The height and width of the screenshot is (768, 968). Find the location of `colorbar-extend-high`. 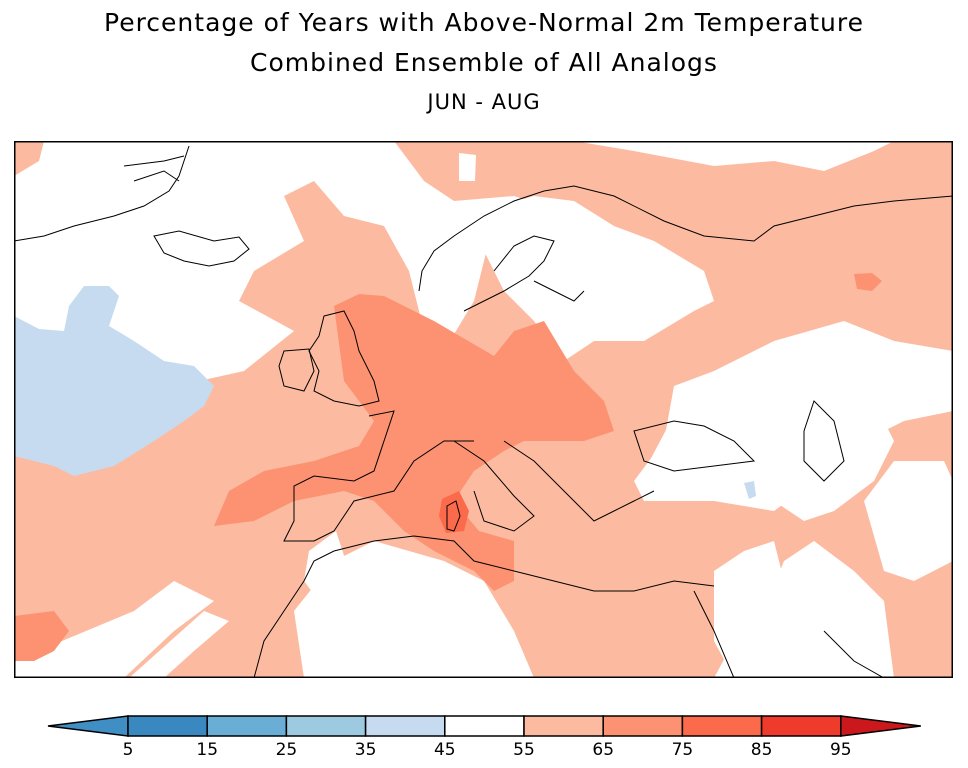

colorbar-extend-high is located at coordinates (880, 726).